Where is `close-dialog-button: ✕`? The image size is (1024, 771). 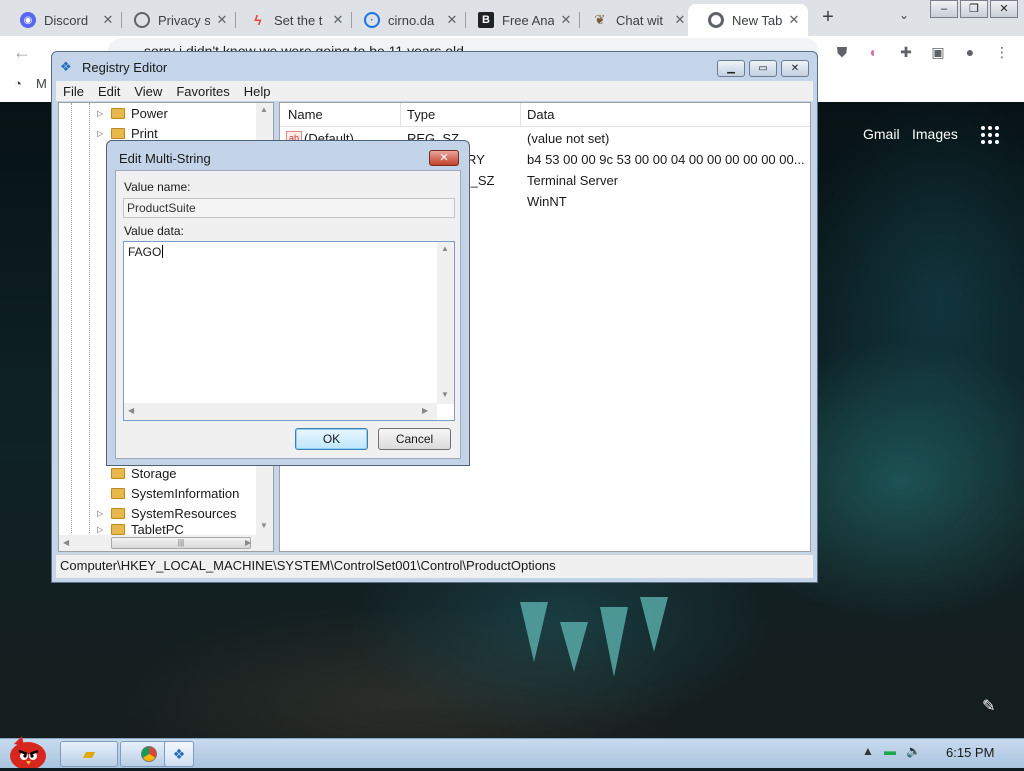
close-dialog-button: ✕ is located at coordinates (444, 158).